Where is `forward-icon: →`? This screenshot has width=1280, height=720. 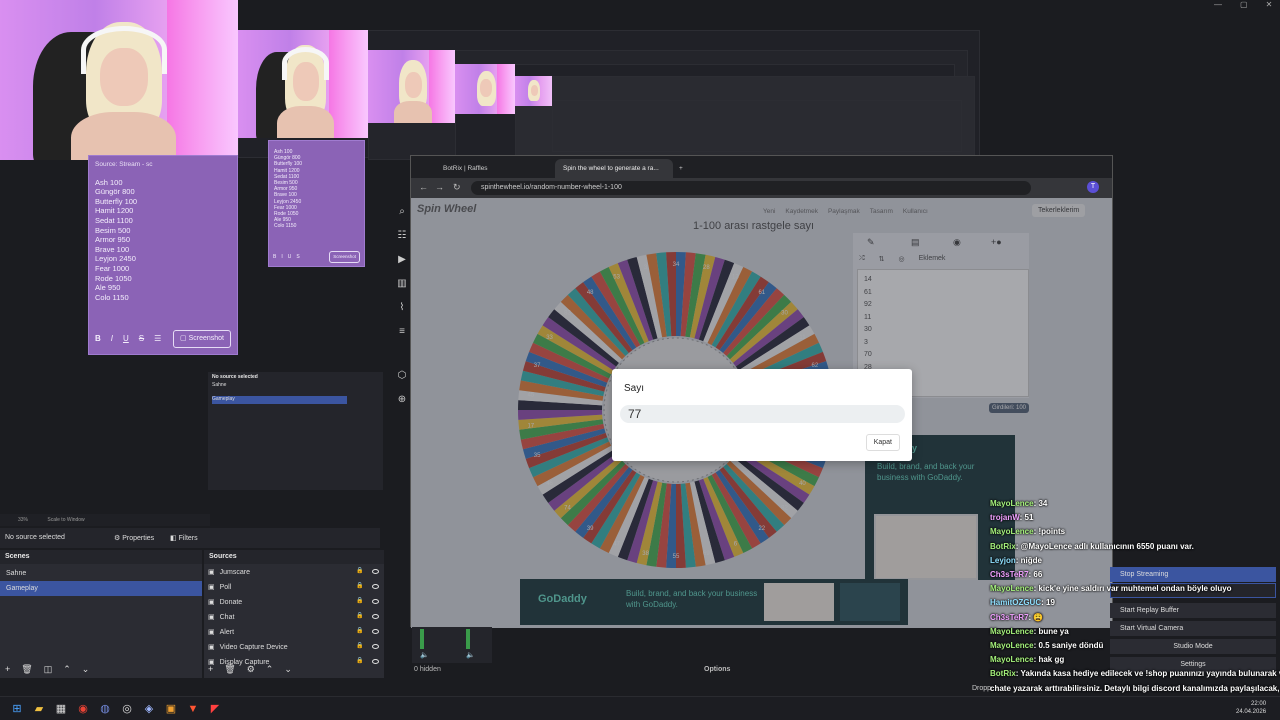
forward-icon: → is located at coordinates (439, 187).